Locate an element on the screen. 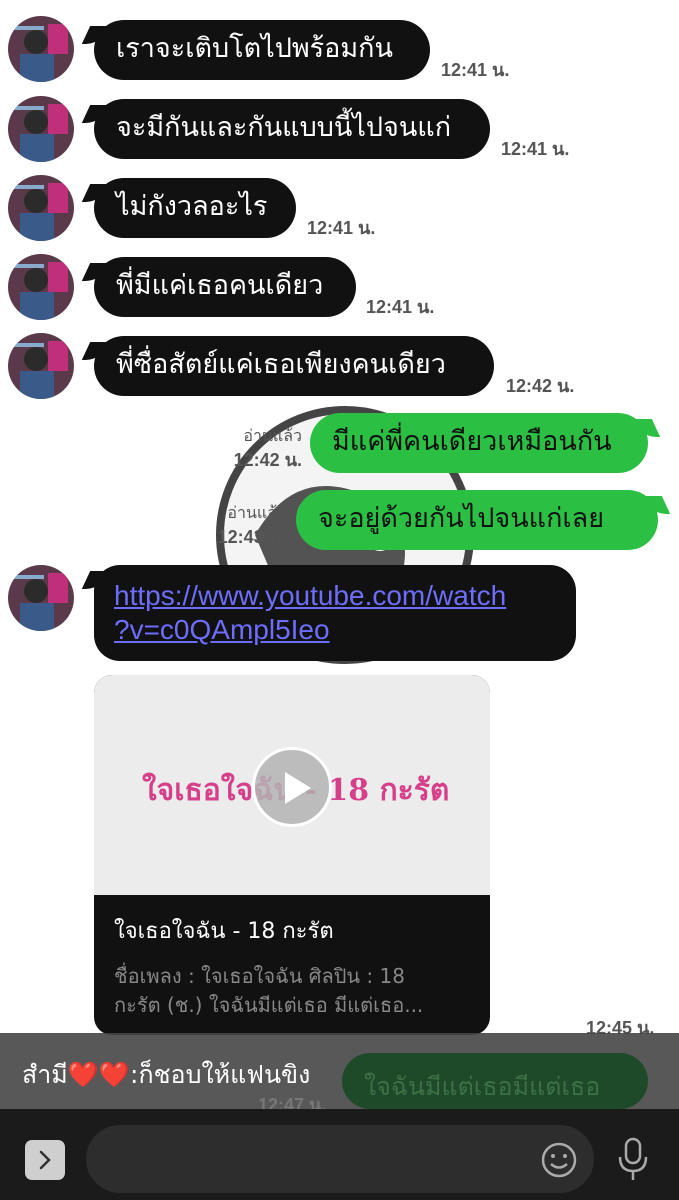  video-thumbnail: ใจเธอใจฉัน - 18 กะรัต is located at coordinates (292, 785).